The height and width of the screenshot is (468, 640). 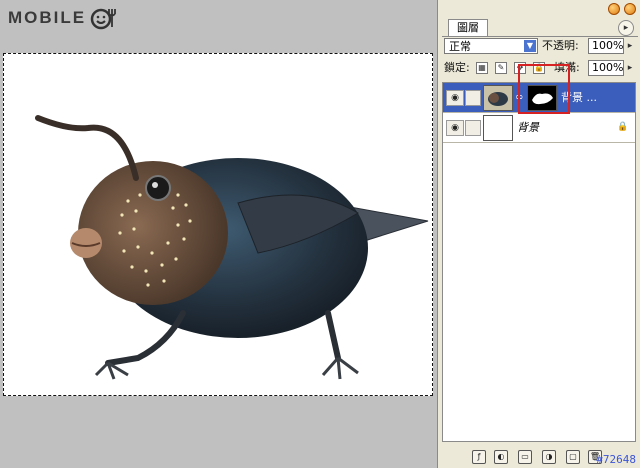 I want to click on mask-highlight-box, so click(x=544, y=89).